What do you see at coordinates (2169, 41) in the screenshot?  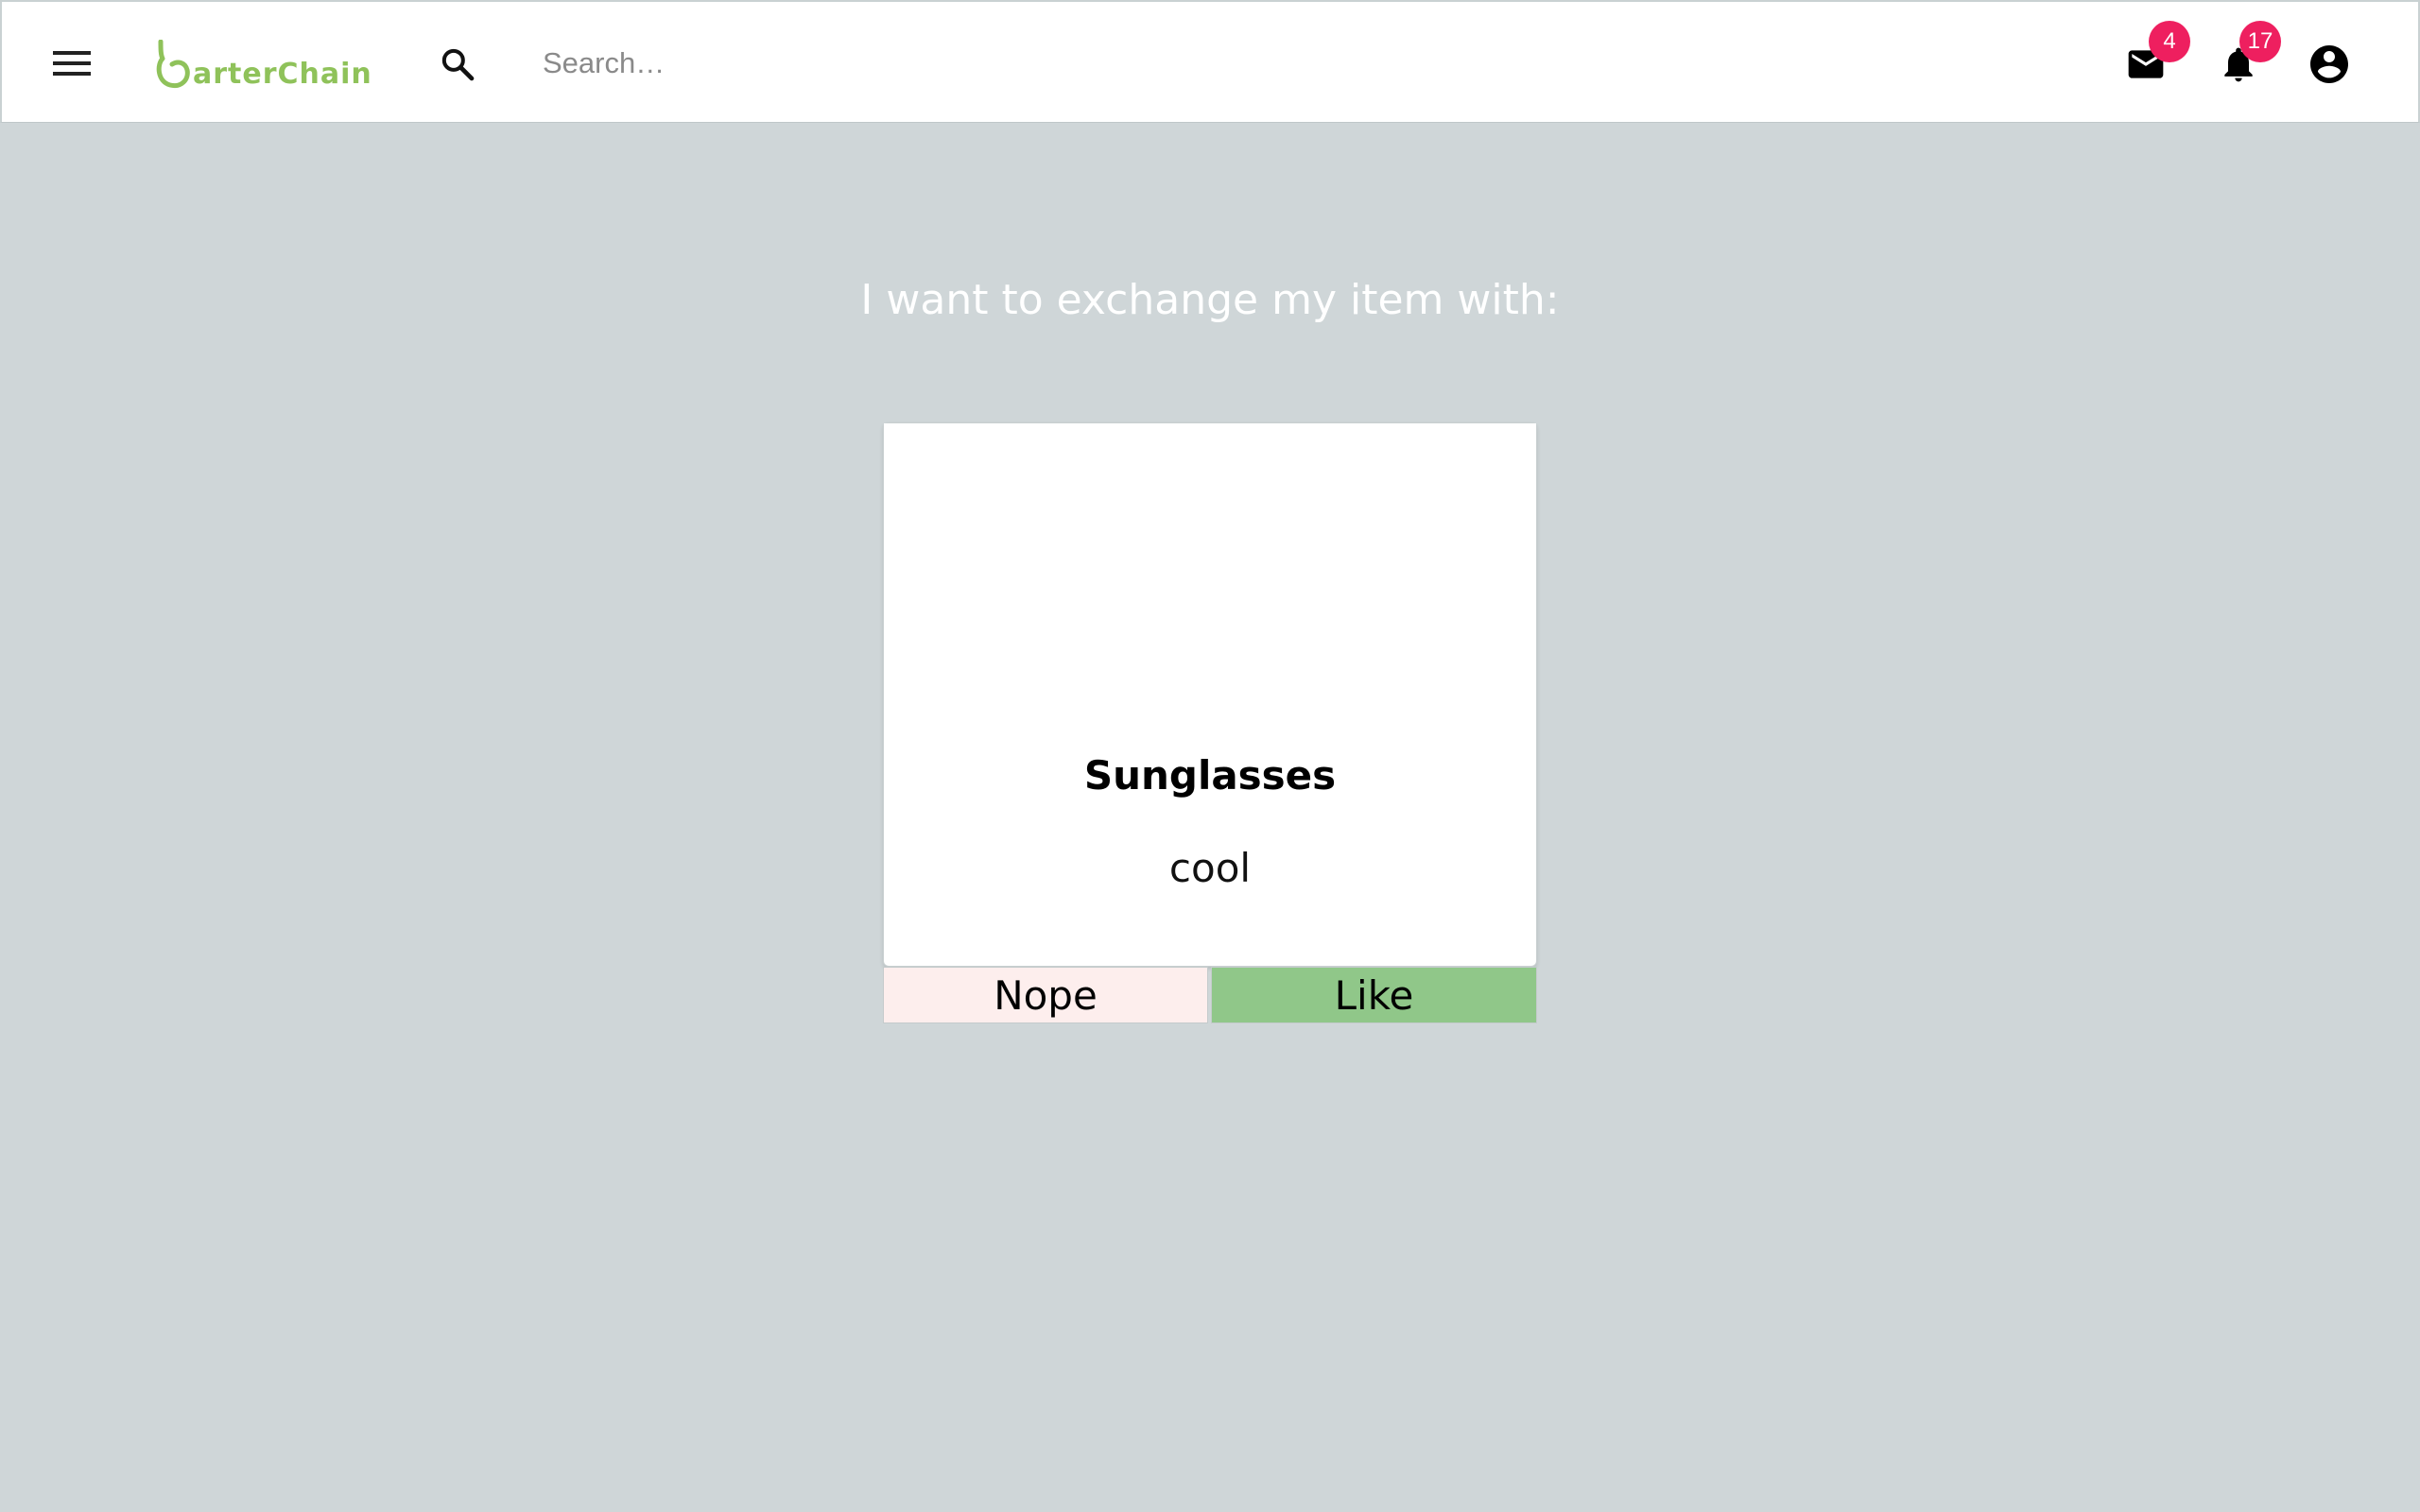 I see `mail-count-badge: 4` at bounding box center [2169, 41].